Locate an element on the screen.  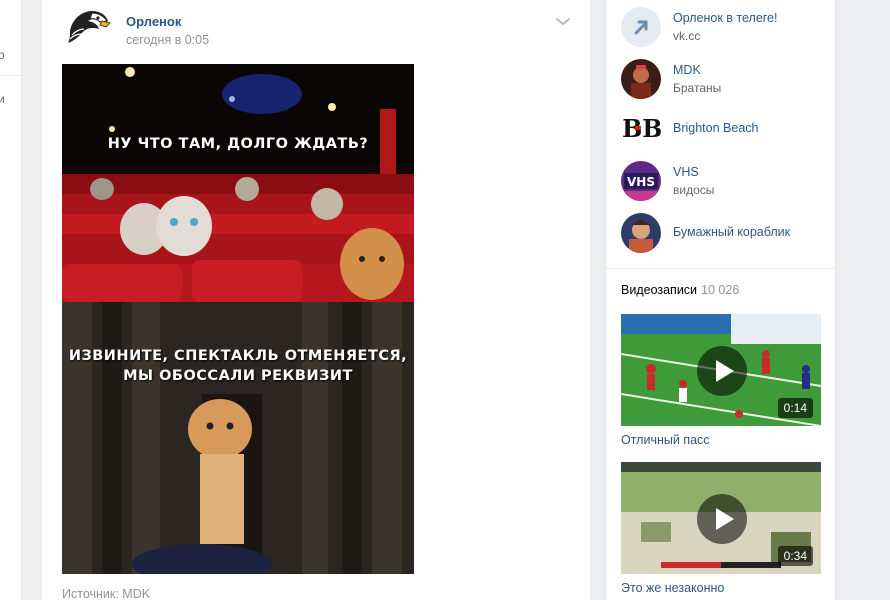
video-duration: 0:14 is located at coordinates (795, 408).